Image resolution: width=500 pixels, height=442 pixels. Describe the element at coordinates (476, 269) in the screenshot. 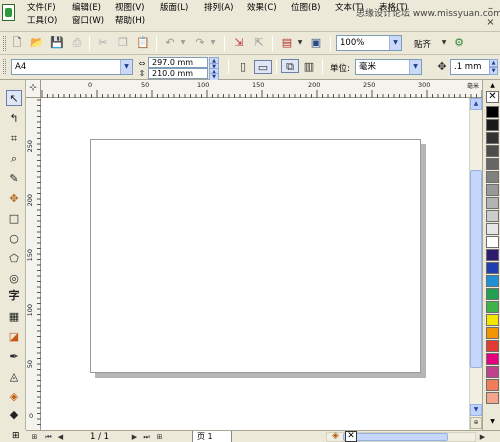

I see `vertical-scroll-thumb` at that location.